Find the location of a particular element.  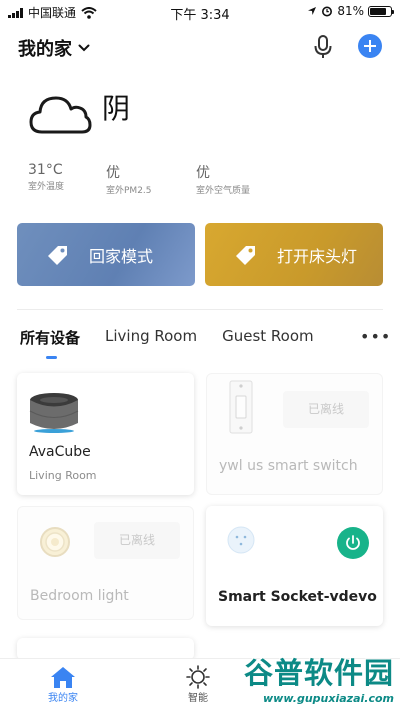

more-tabs-button: ••• is located at coordinates (375, 336).